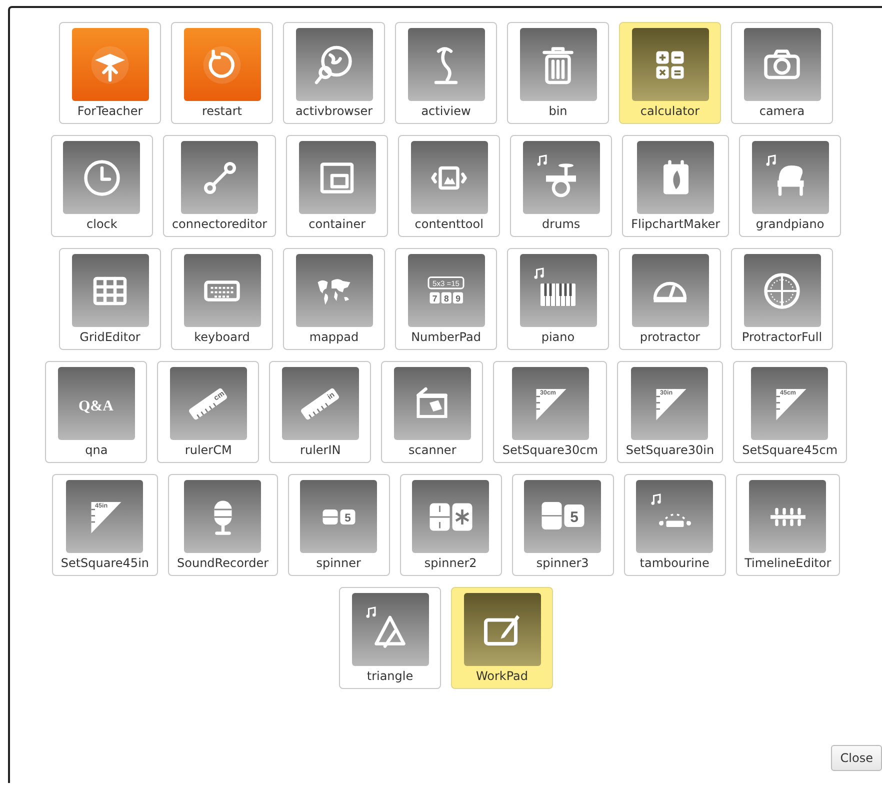 This screenshot has width=882, height=785. I want to click on tool-tile: tambourine, so click(675, 525).